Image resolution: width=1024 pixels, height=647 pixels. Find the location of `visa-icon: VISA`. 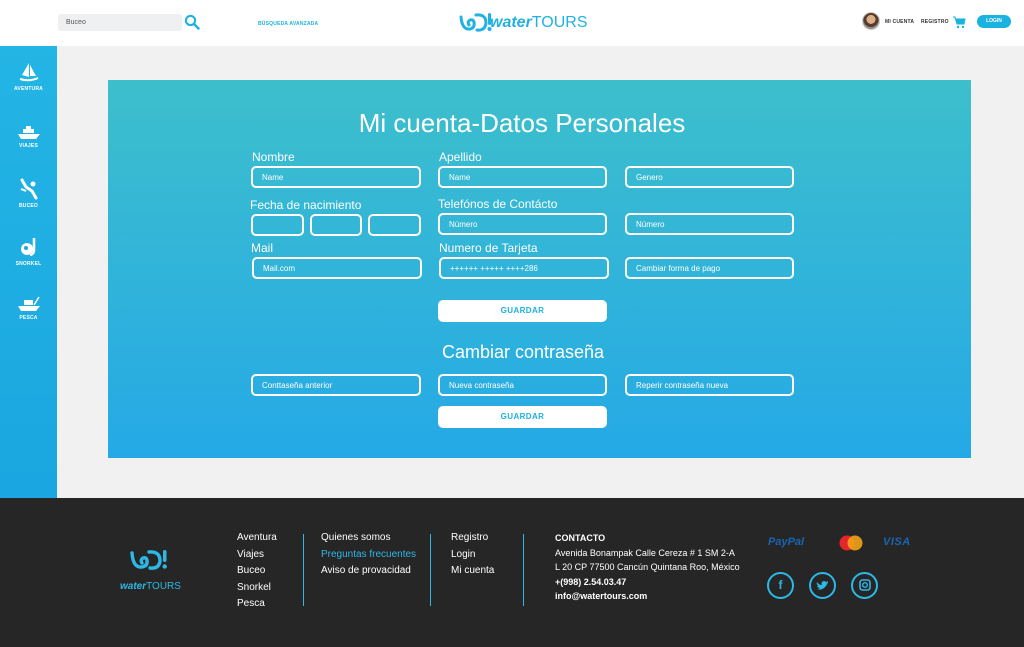

visa-icon: VISA is located at coordinates (897, 542).